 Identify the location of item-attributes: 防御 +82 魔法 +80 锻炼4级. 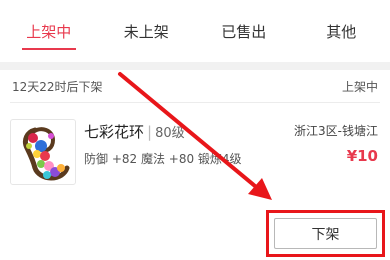
(163, 159).